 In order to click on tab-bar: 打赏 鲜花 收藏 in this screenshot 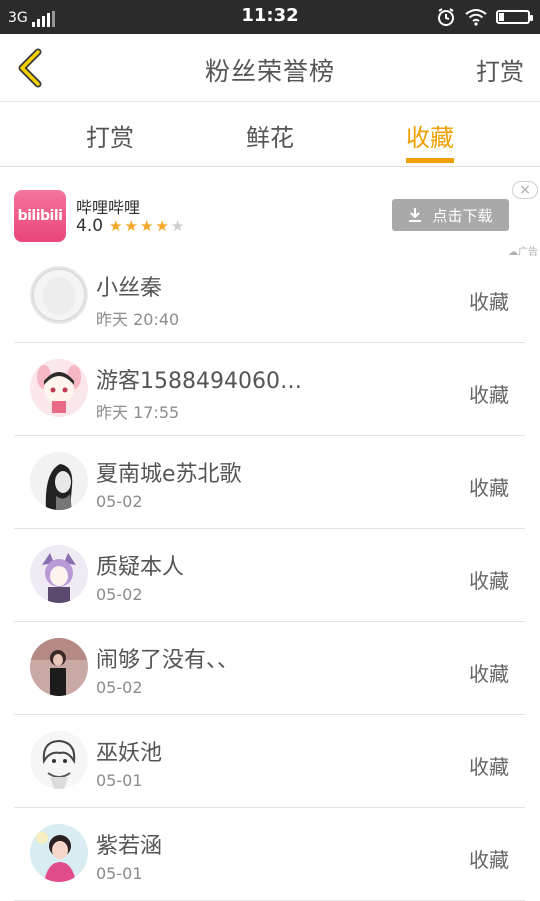, I will do `click(270, 134)`.